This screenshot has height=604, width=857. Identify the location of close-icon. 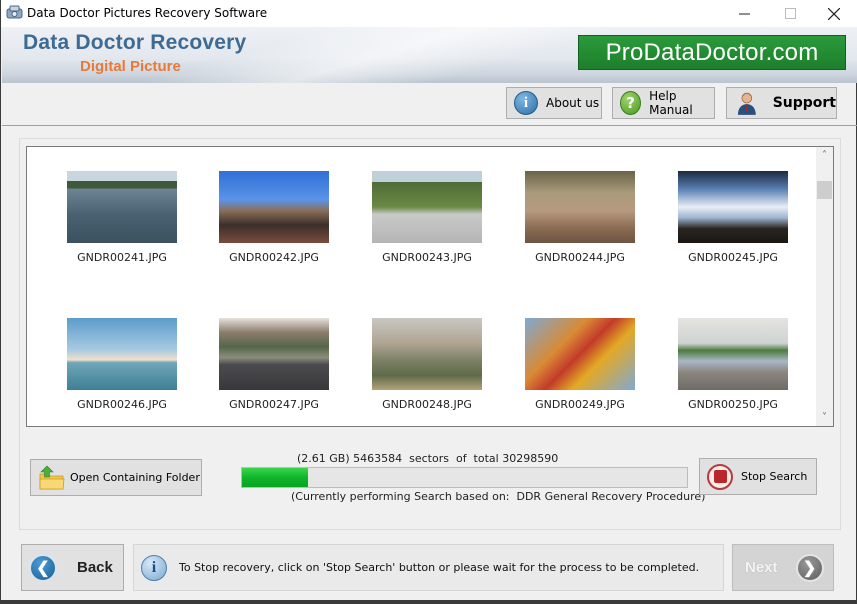
(834, 13).